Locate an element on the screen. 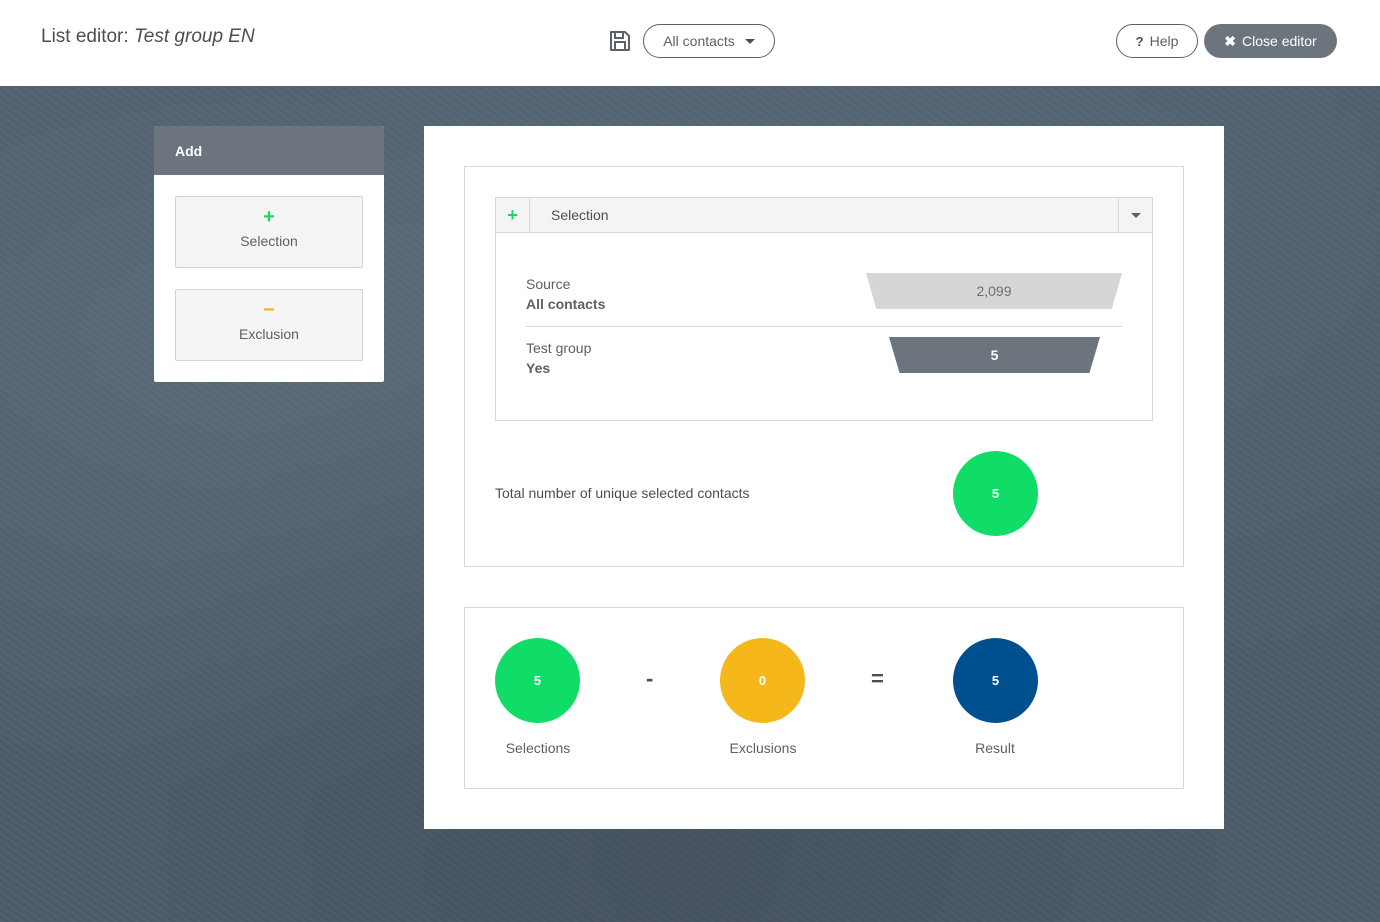 The height and width of the screenshot is (922, 1380). selection-dropdown-toggle is located at coordinates (1135, 215).